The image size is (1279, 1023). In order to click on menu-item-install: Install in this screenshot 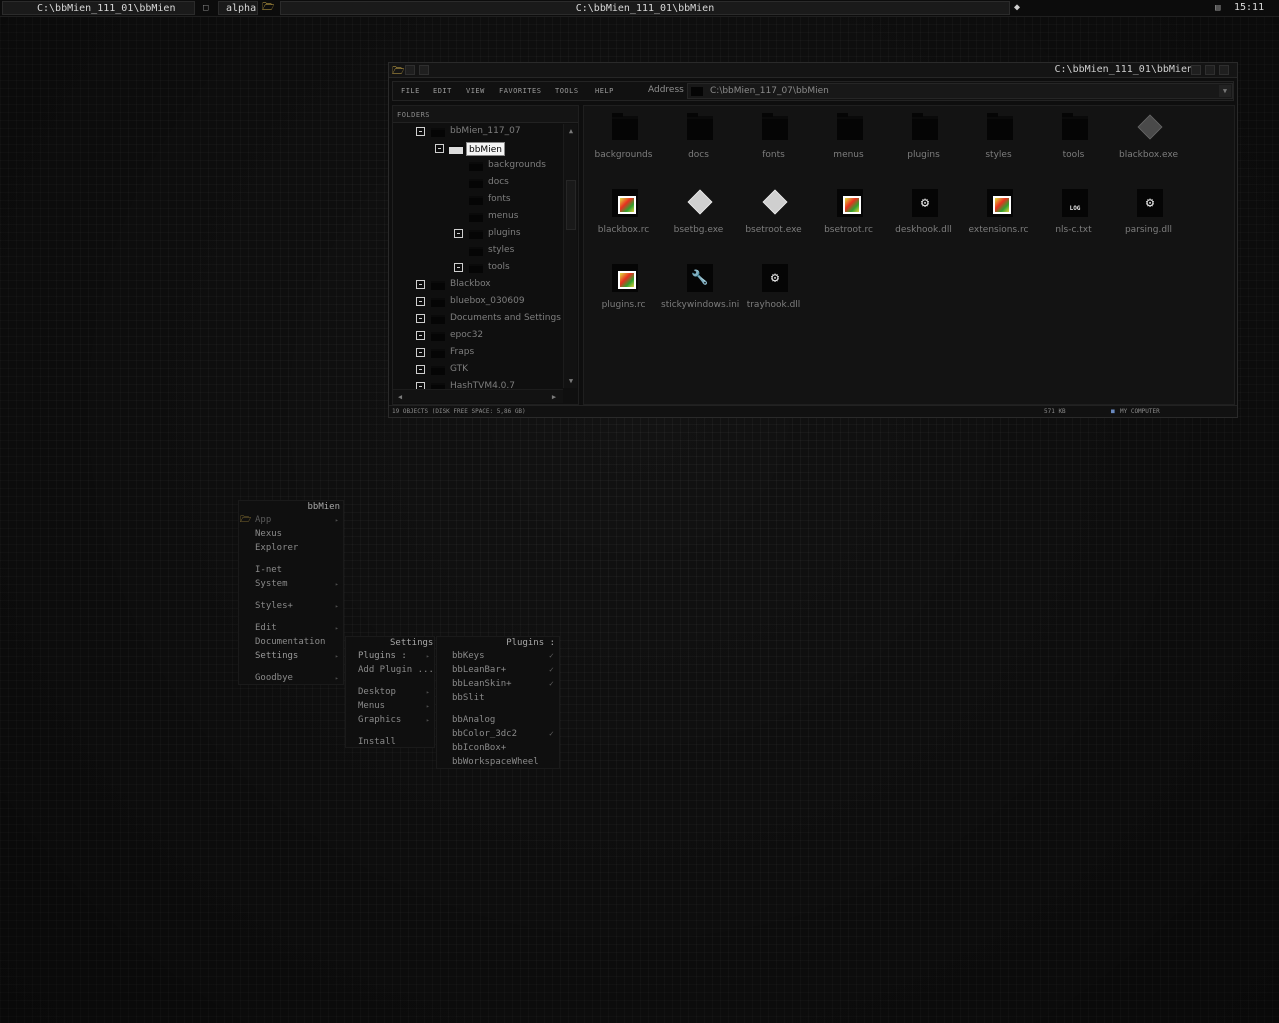, I will do `click(377, 742)`.